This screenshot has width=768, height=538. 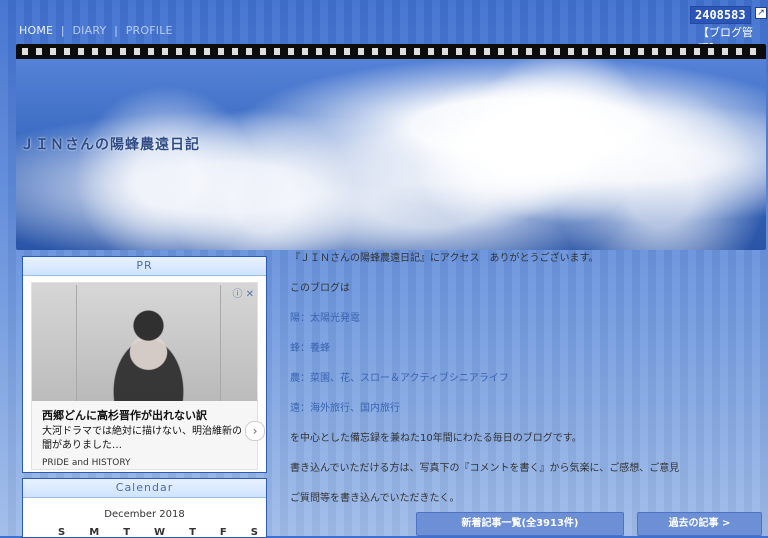 What do you see at coordinates (144, 514) in the screenshot?
I see `calendar-month: December 2018` at bounding box center [144, 514].